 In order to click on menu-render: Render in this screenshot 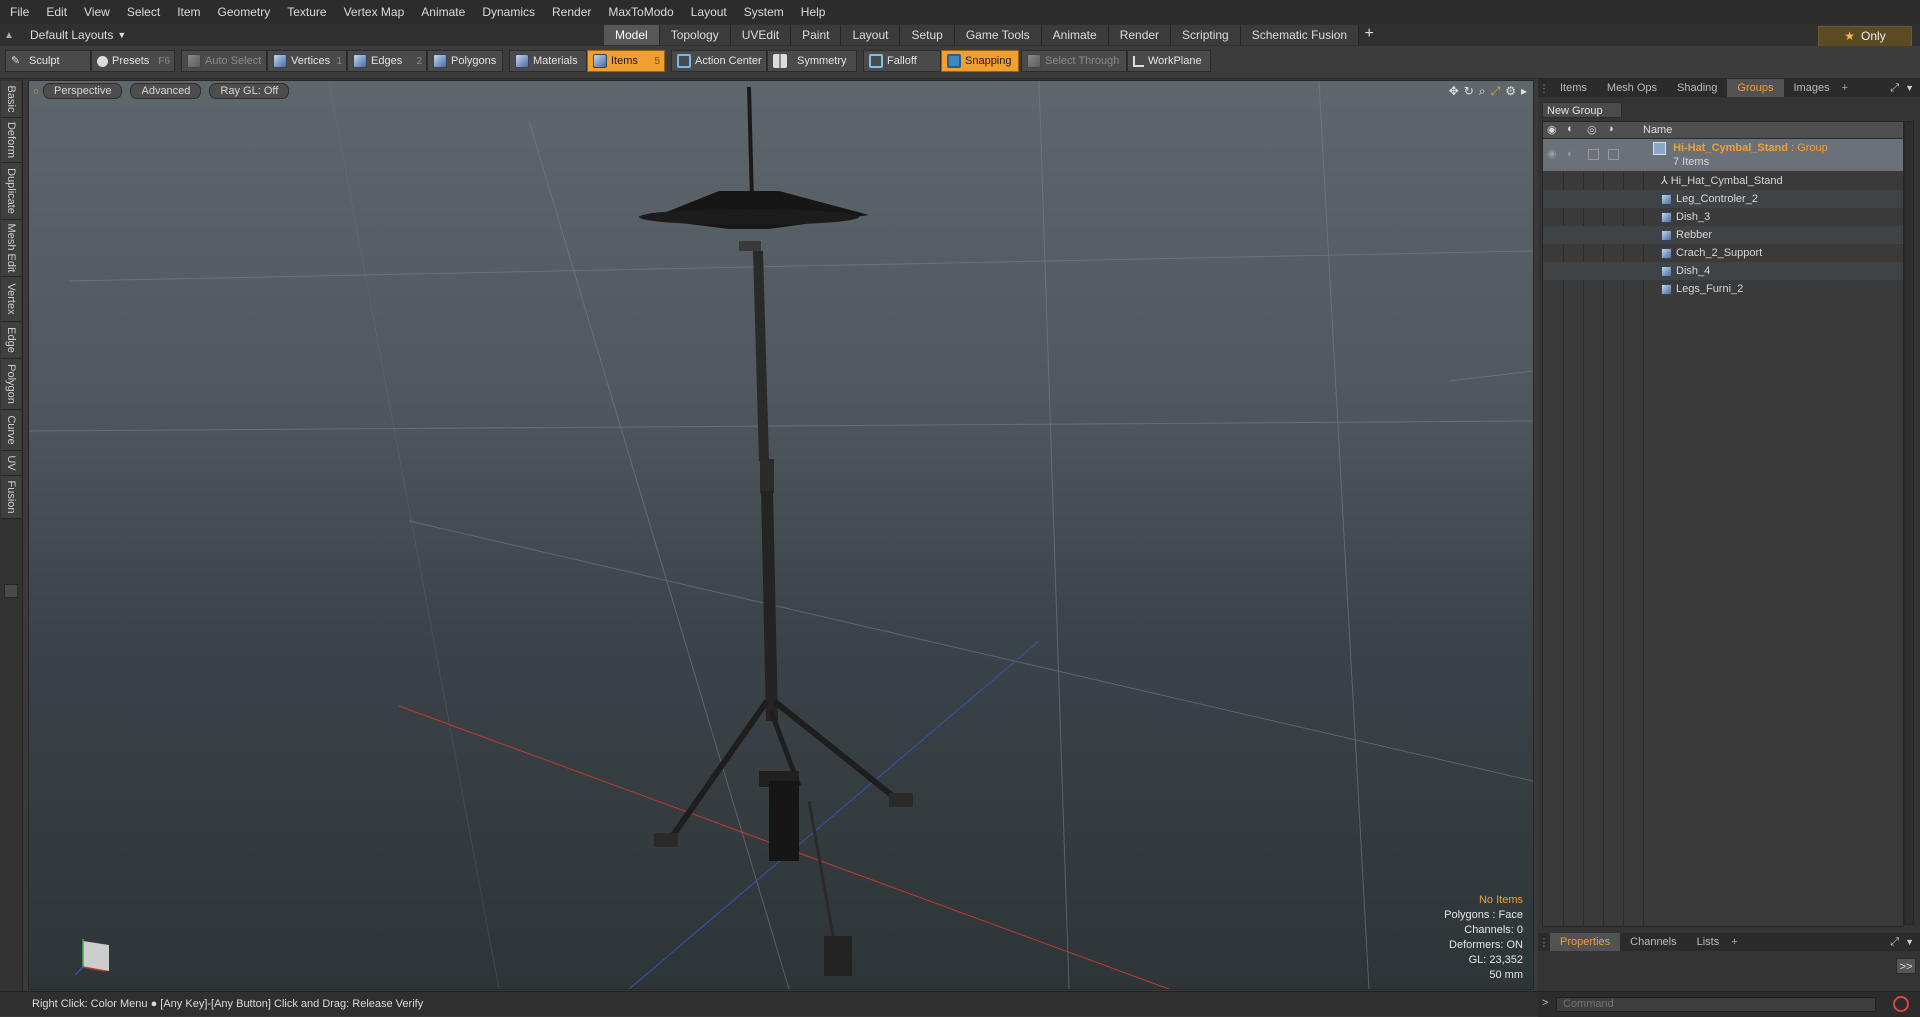, I will do `click(570, 12)`.